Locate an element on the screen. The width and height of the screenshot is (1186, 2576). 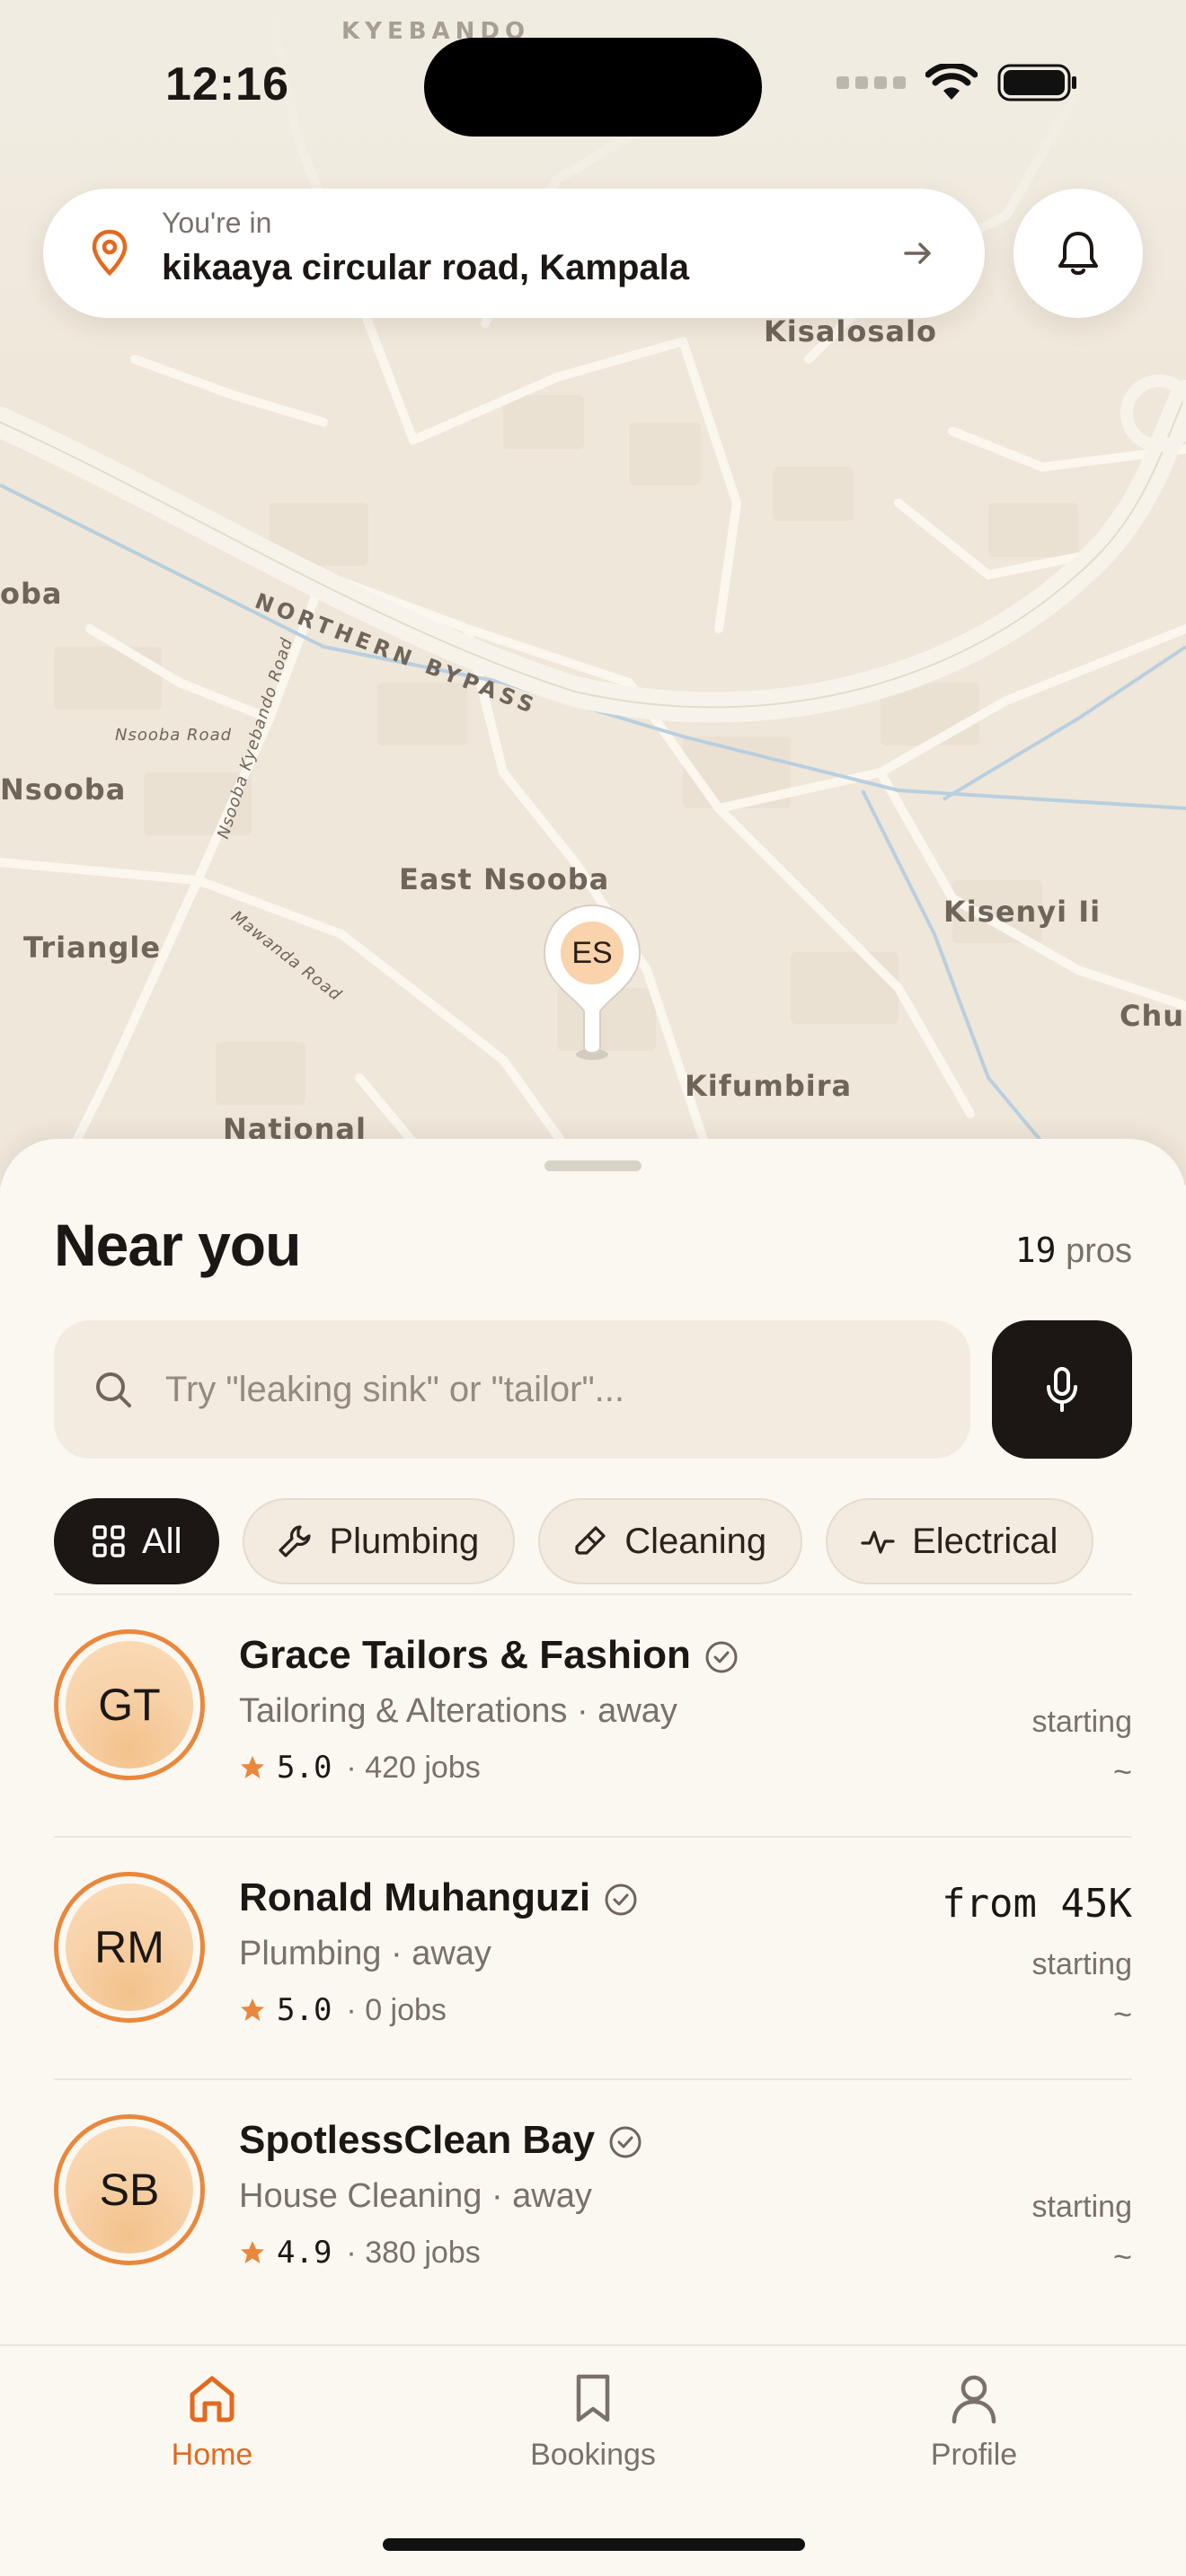
pro-name-row: Grace Tailors & Fashion is located at coordinates (489, 1655).